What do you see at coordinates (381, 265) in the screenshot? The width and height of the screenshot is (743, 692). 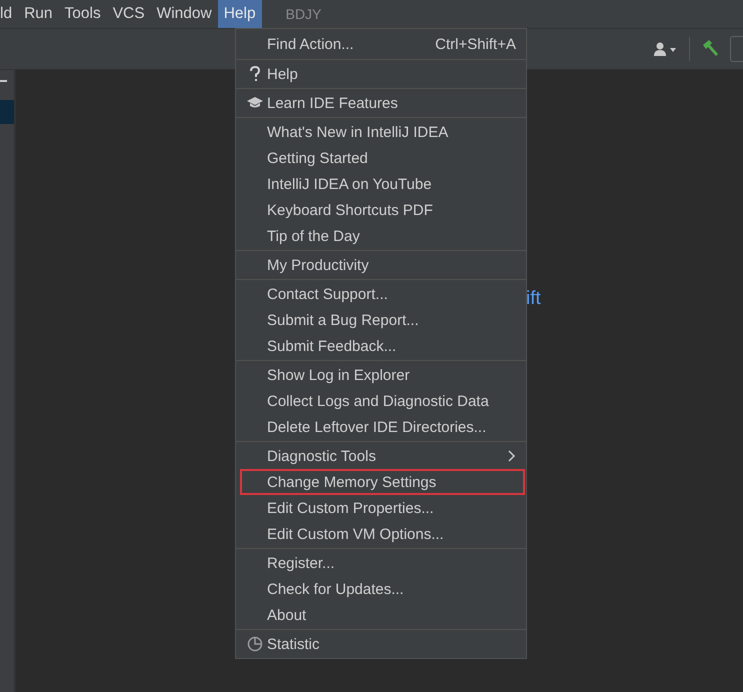 I see `menu-item: My Productivity` at bounding box center [381, 265].